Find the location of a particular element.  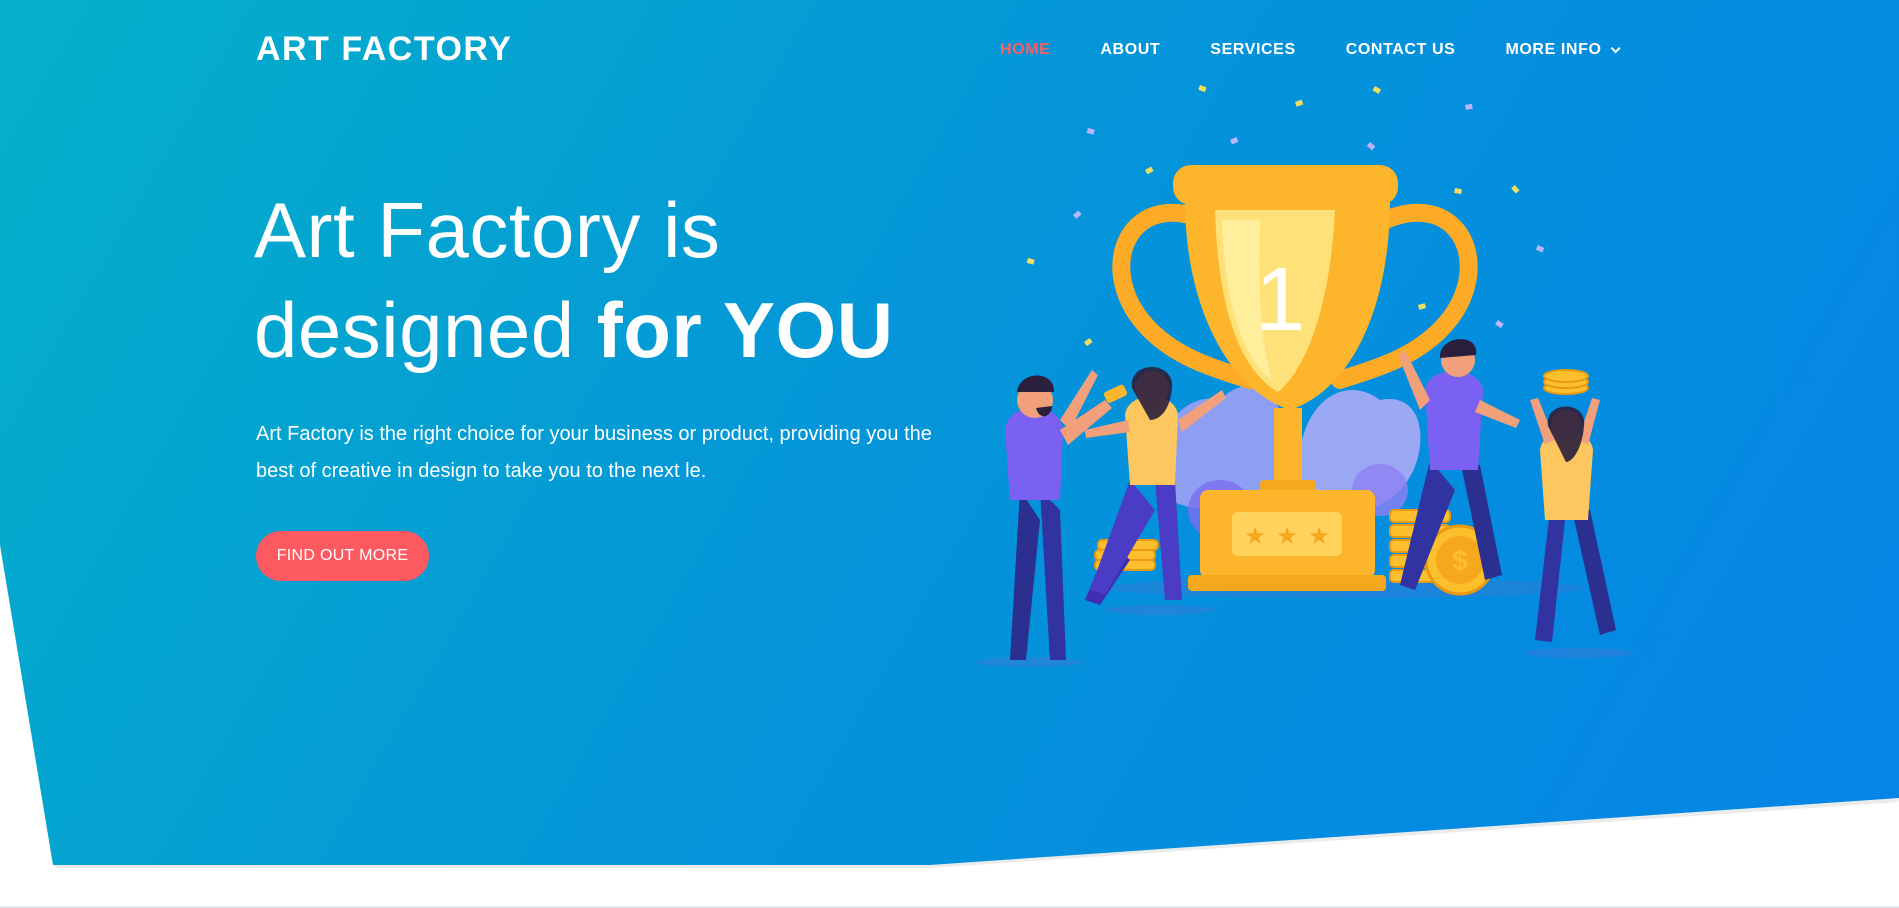

nav-home: HOME is located at coordinates (1025, 50).